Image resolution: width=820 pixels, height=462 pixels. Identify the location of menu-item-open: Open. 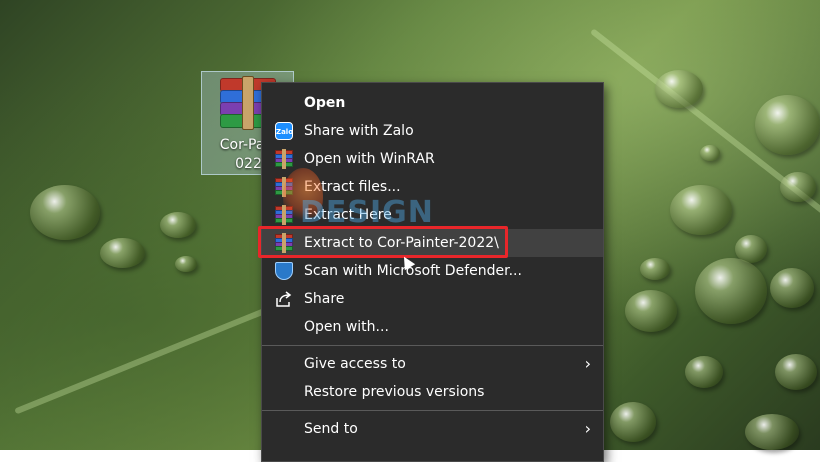
(432, 103).